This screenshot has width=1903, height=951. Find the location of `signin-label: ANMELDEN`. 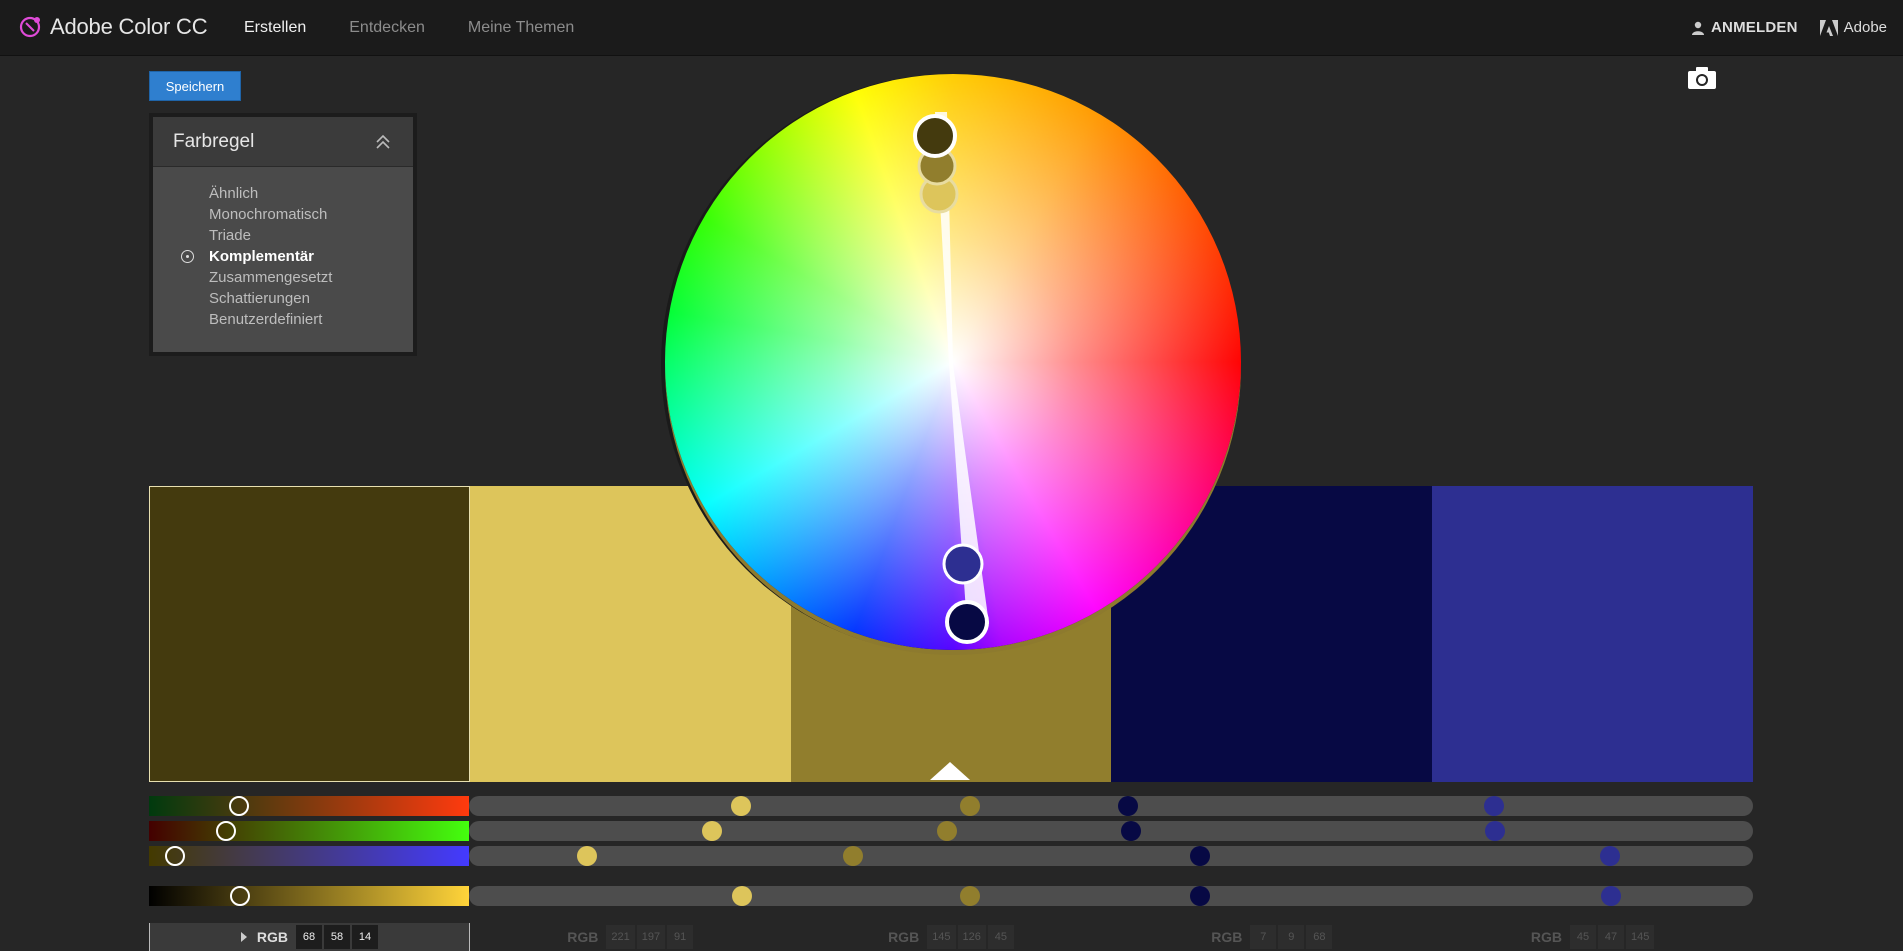

signin-label: ANMELDEN is located at coordinates (1754, 27).